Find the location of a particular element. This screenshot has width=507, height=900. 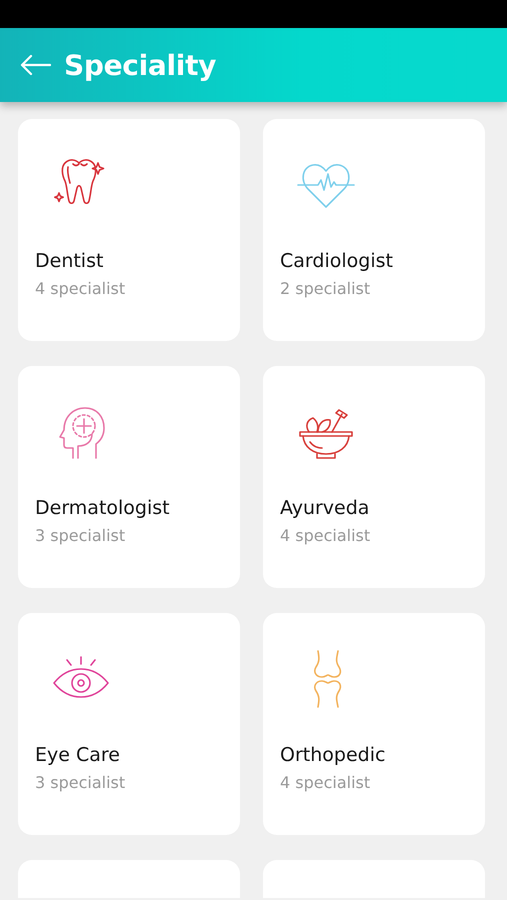

speciality-card: Dermatologist 3 specialist is located at coordinates (129, 477).